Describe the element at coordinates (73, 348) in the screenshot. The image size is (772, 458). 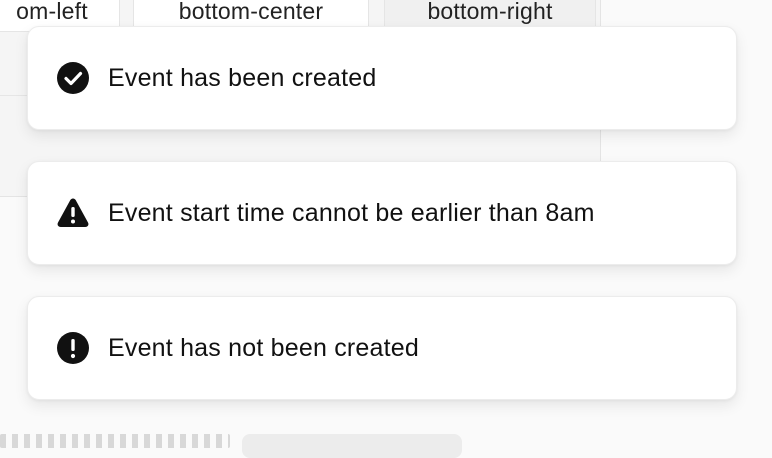
I see `exclamation-circle-icon` at that location.